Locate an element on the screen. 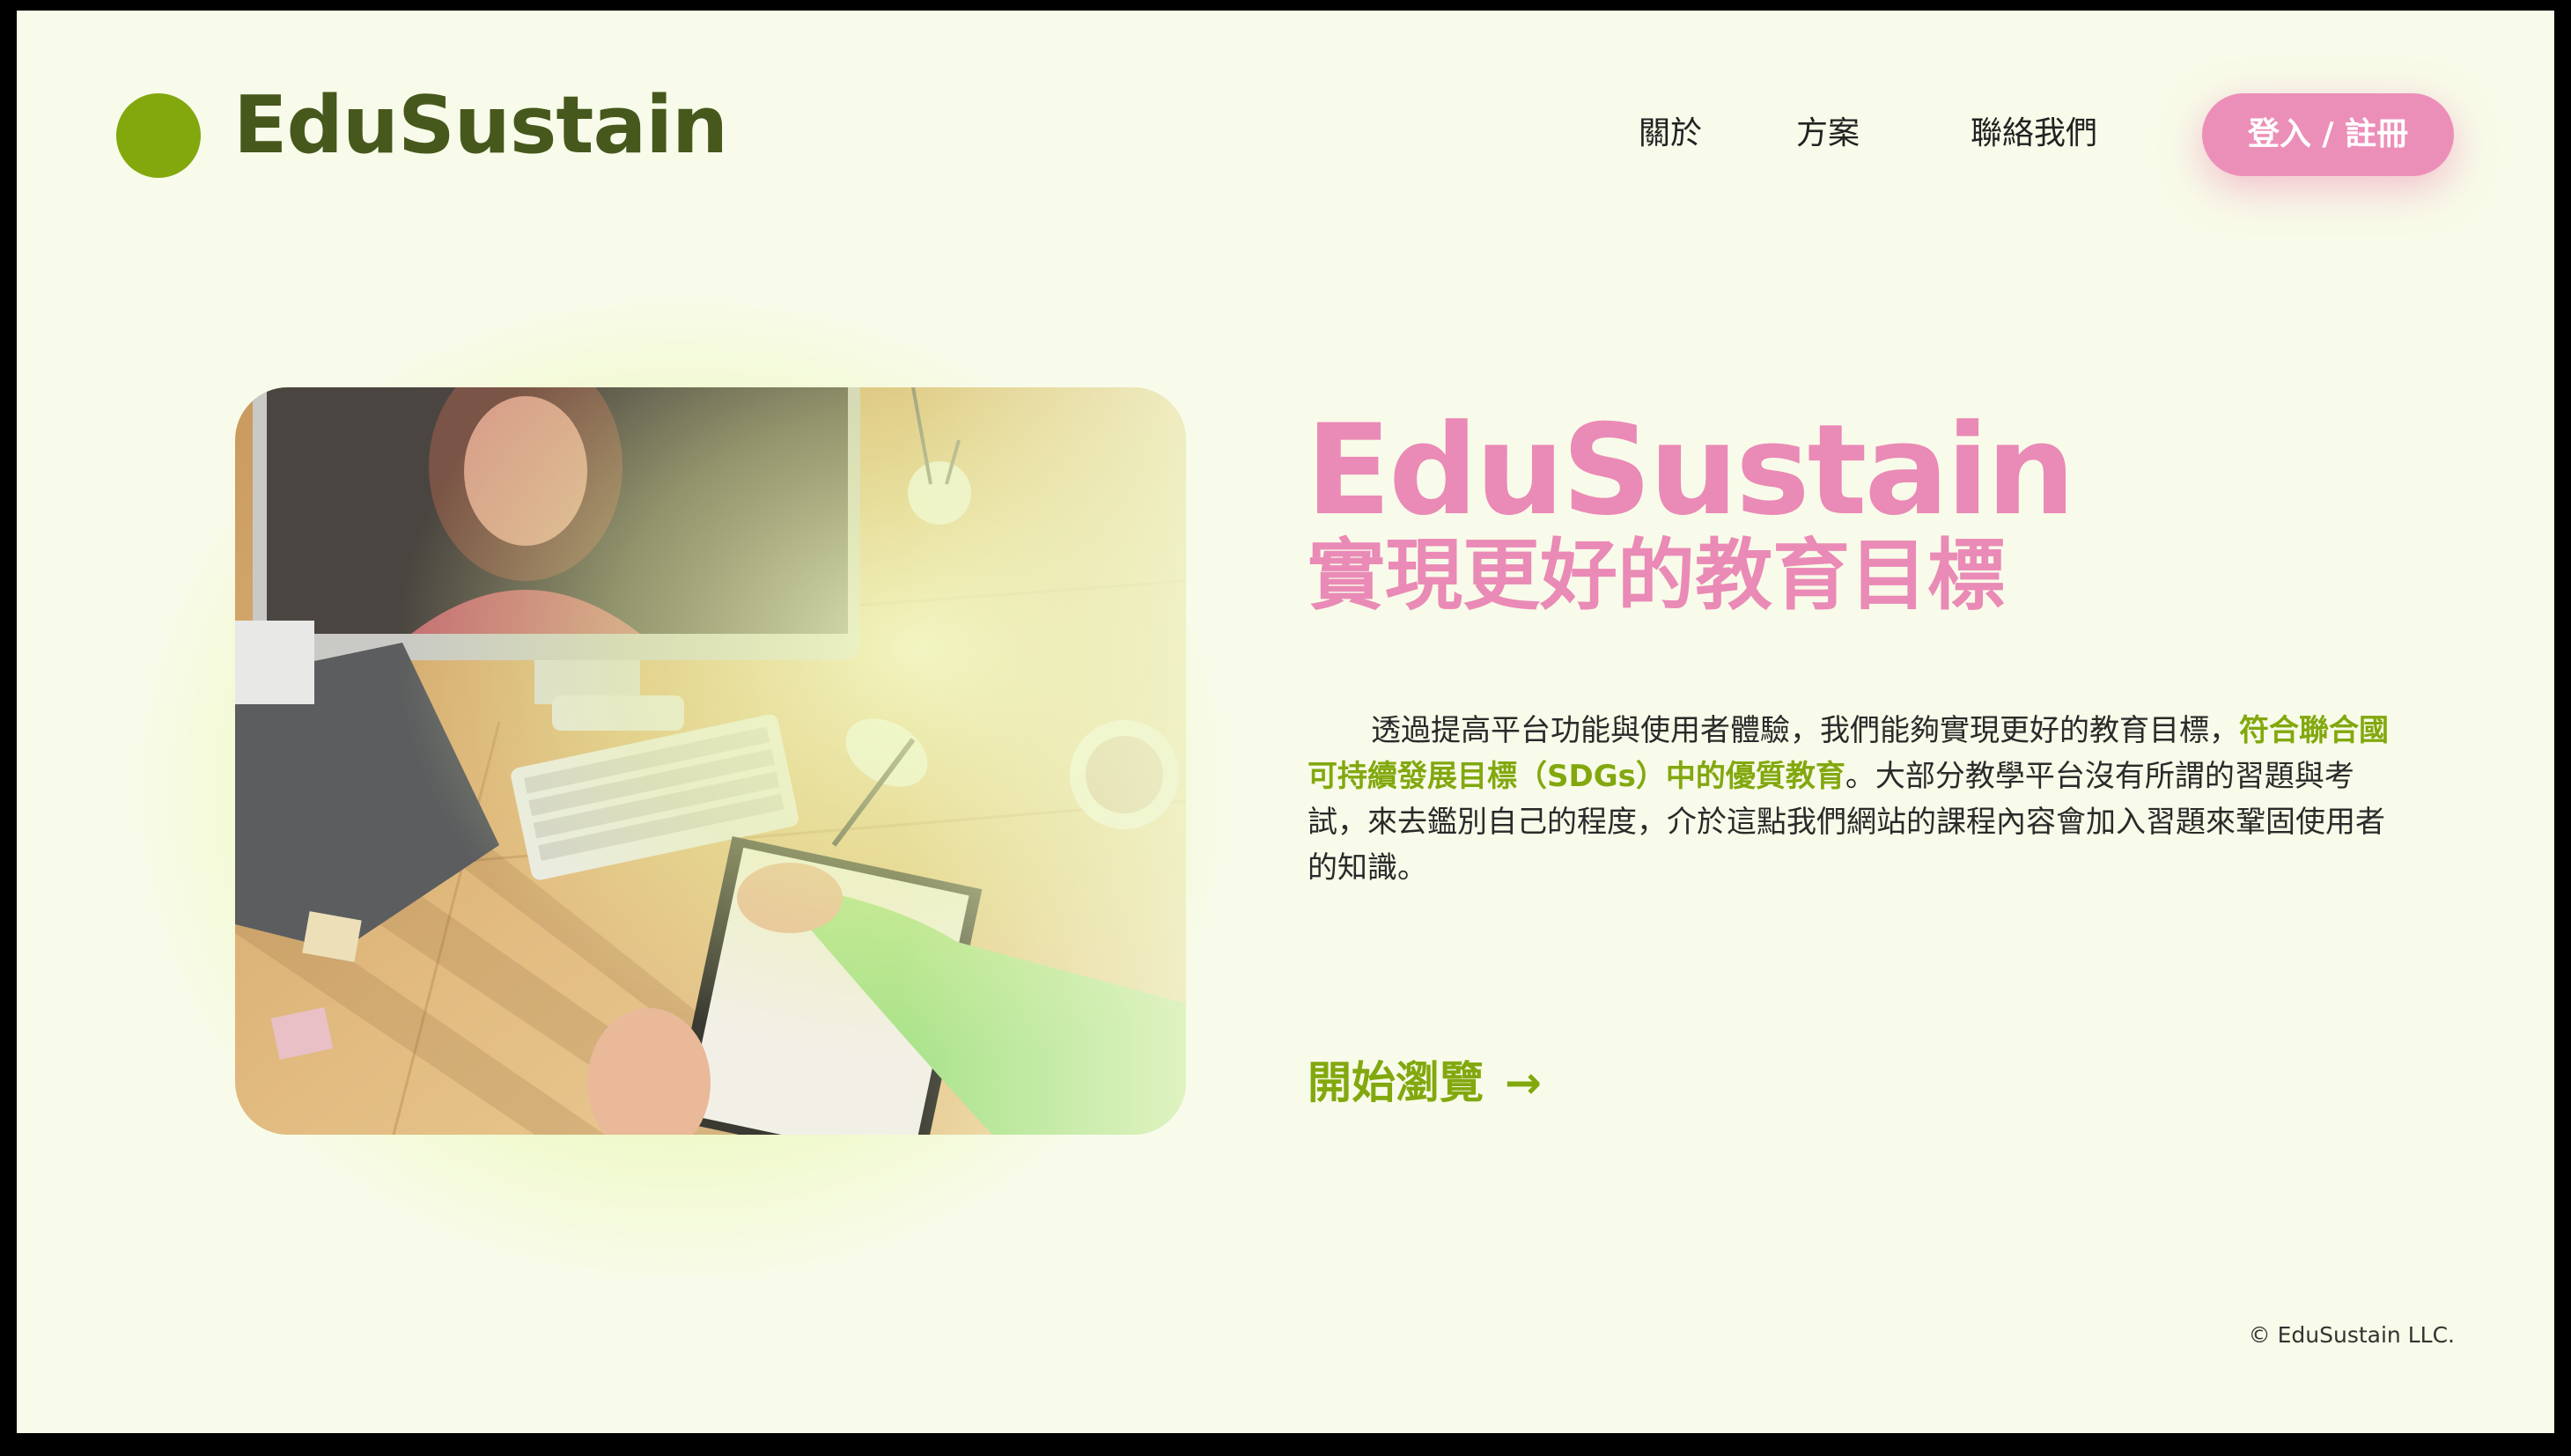 This screenshot has width=2571, height=1456. hero-subtitle: 實現更好的教育目標 is located at coordinates (1657, 575).